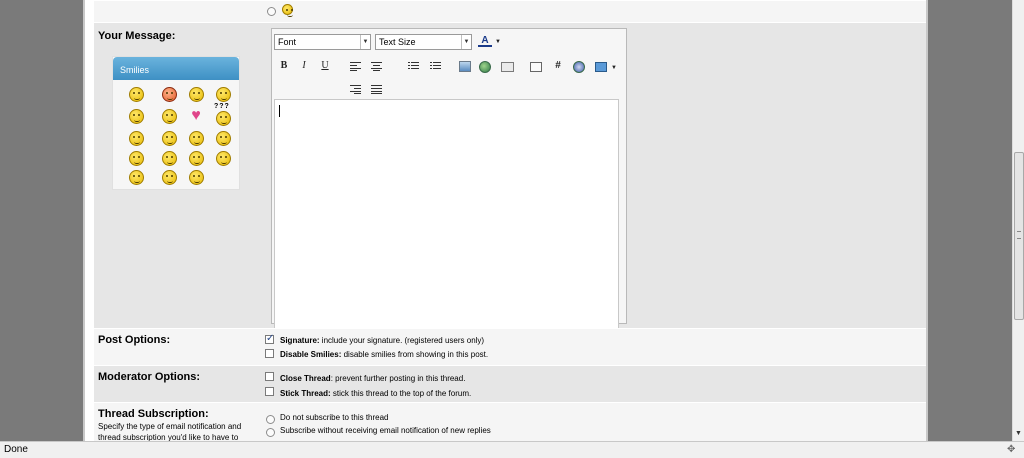 The image size is (1024, 458). I want to click on vertical-scrollbar: ▼, so click(1018, 220).